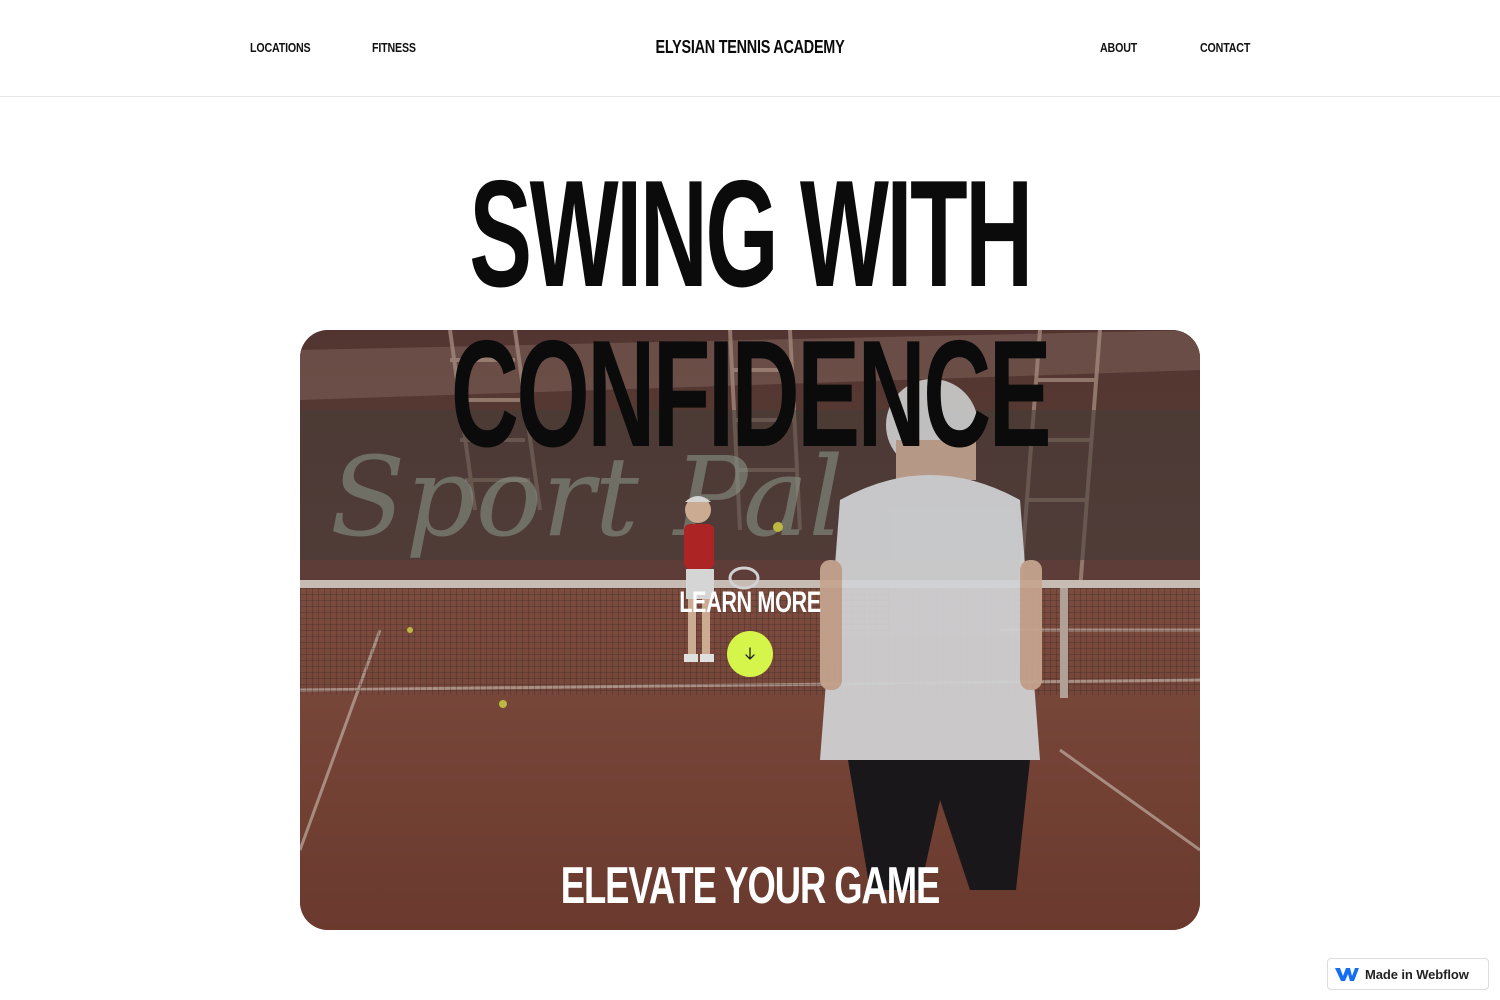 Image resolution: width=1500 pixels, height=1000 pixels. I want to click on nav-link-about: ABOUT, so click(1118, 47).